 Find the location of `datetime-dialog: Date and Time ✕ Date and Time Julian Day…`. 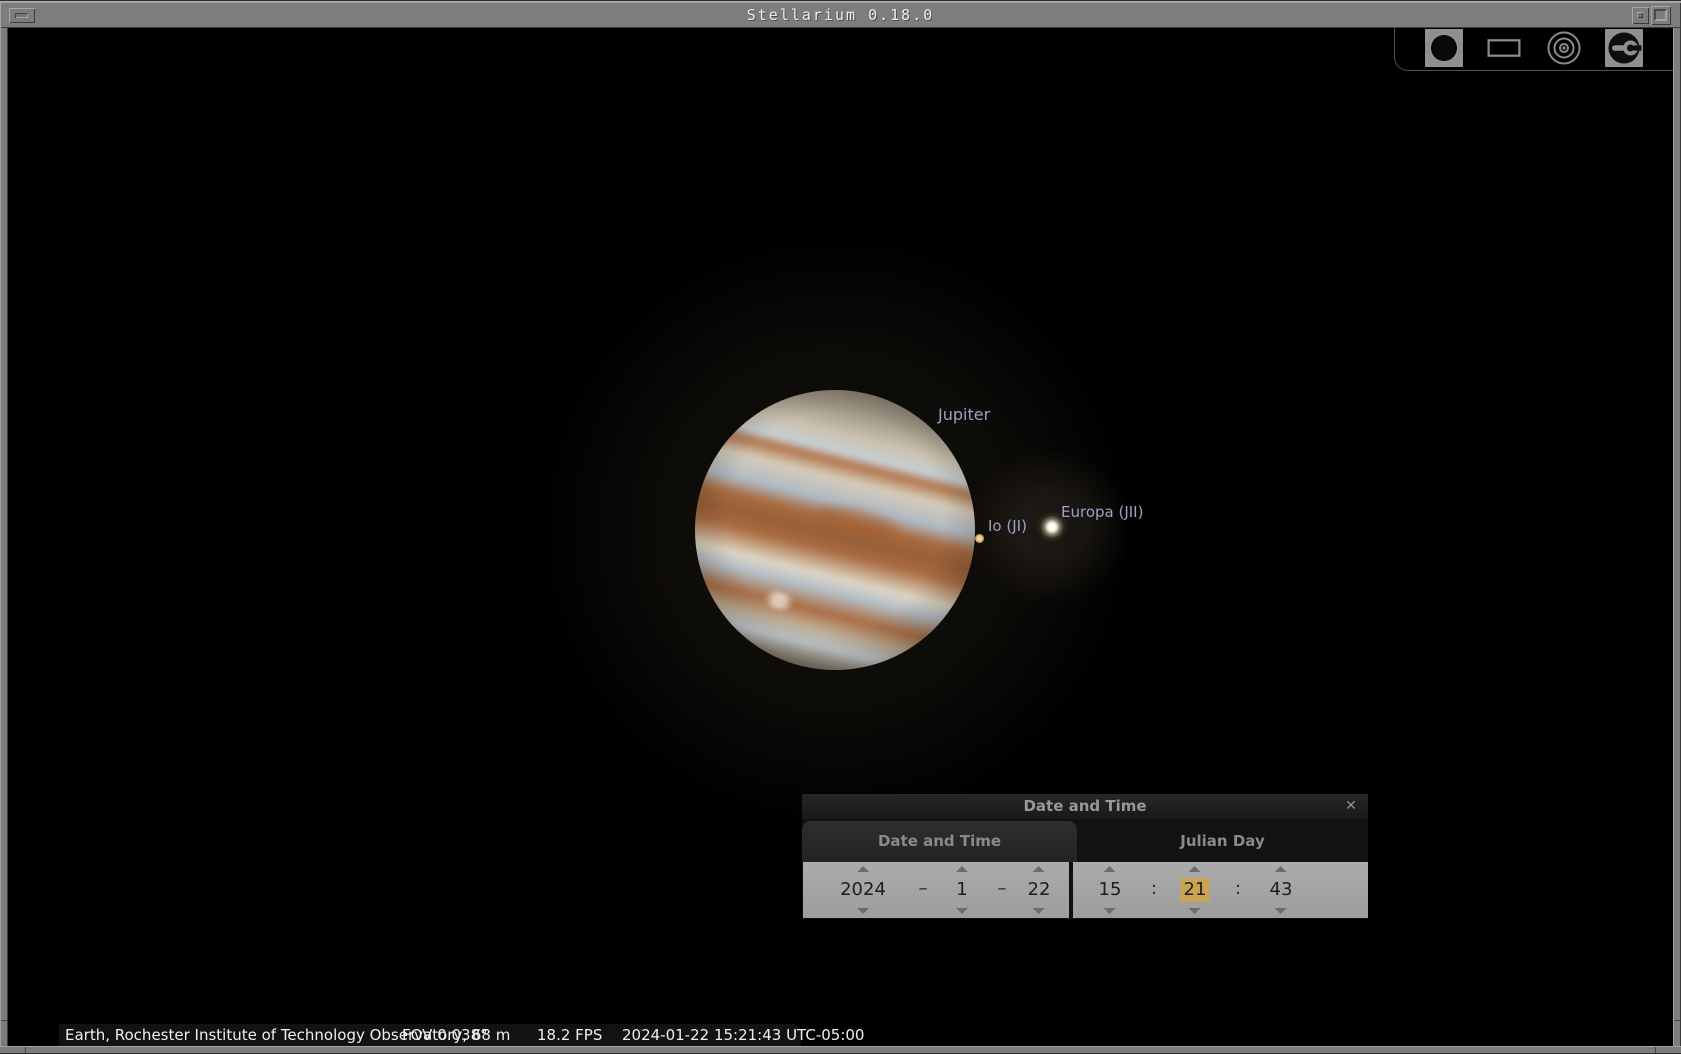

datetime-dialog: Date and Time ✕ Date and Time Julian Day… is located at coordinates (1085, 856).